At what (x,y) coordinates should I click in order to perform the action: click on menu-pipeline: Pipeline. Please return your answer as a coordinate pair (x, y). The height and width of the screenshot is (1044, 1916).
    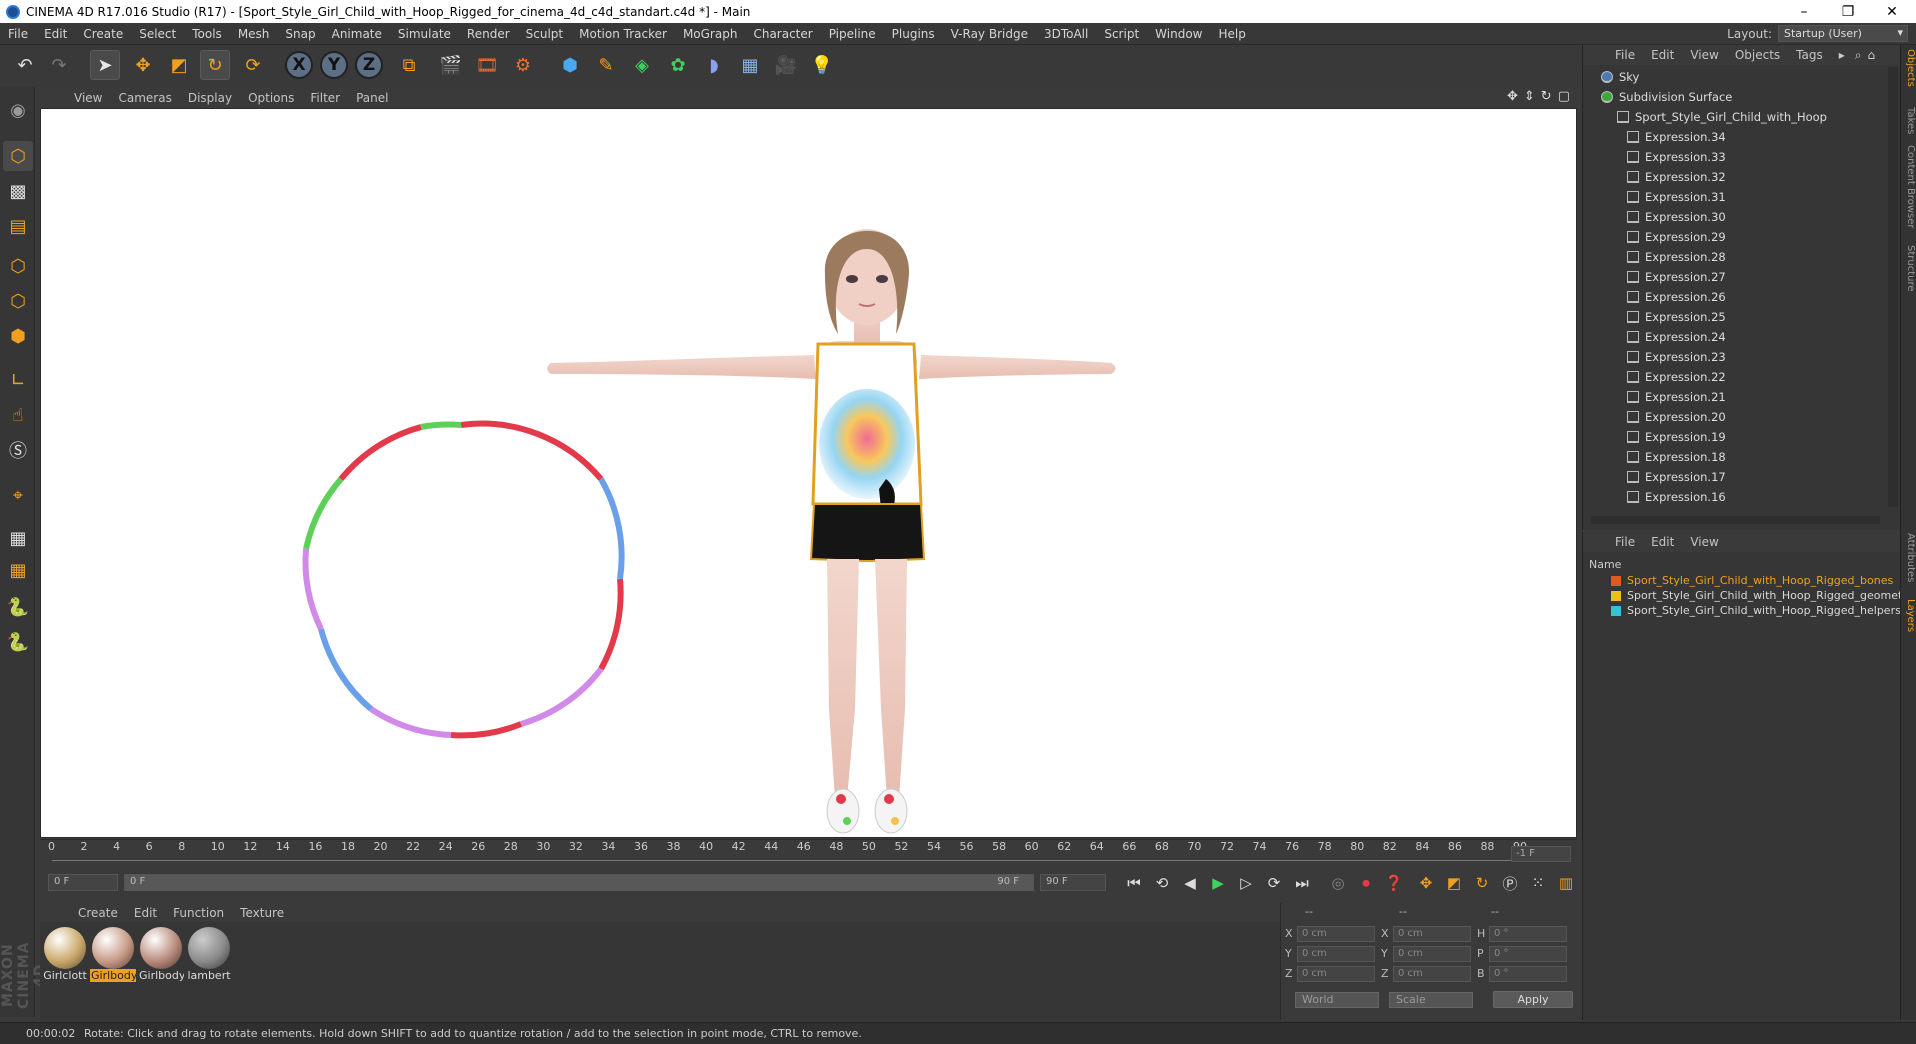
    Looking at the image, I should click on (852, 34).